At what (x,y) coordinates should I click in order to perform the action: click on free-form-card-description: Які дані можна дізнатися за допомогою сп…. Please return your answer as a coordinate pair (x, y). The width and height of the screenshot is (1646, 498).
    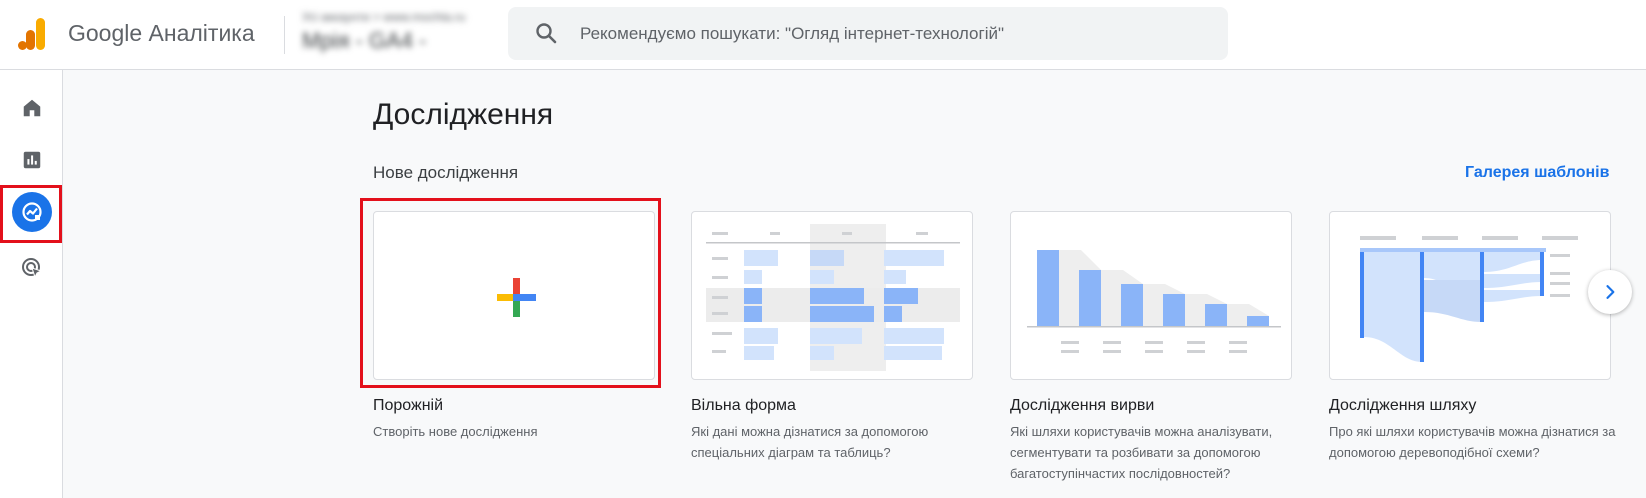
    Looking at the image, I should click on (810, 442).